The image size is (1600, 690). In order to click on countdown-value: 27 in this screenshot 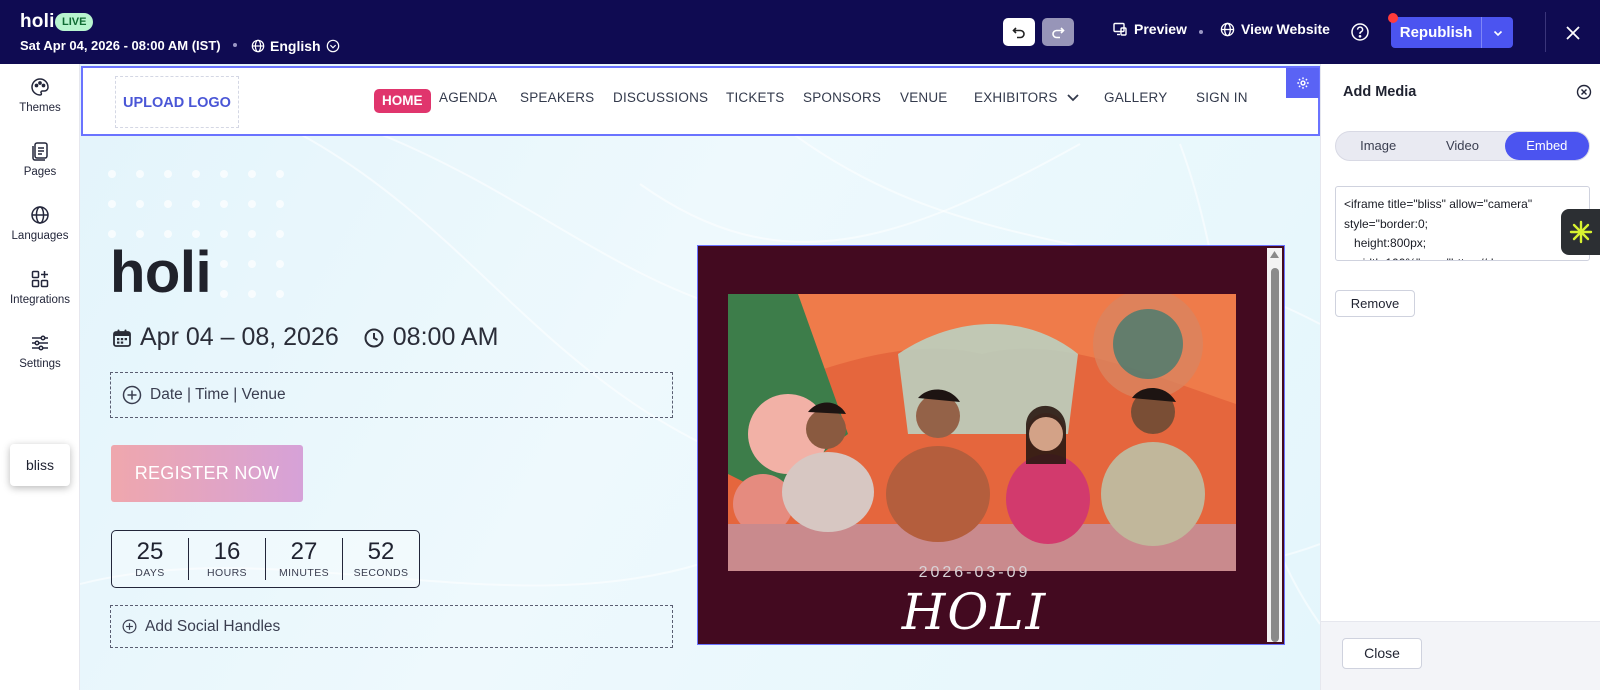, I will do `click(304, 551)`.